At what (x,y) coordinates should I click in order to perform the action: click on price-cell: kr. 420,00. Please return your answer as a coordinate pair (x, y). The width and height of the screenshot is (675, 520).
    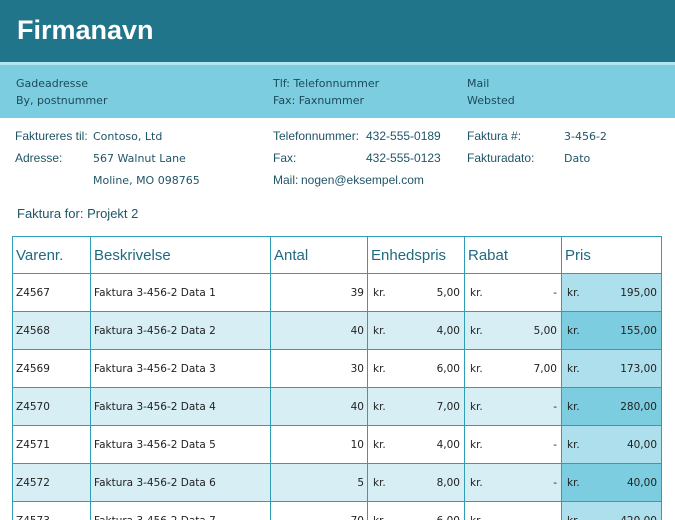
    Looking at the image, I should click on (611, 510).